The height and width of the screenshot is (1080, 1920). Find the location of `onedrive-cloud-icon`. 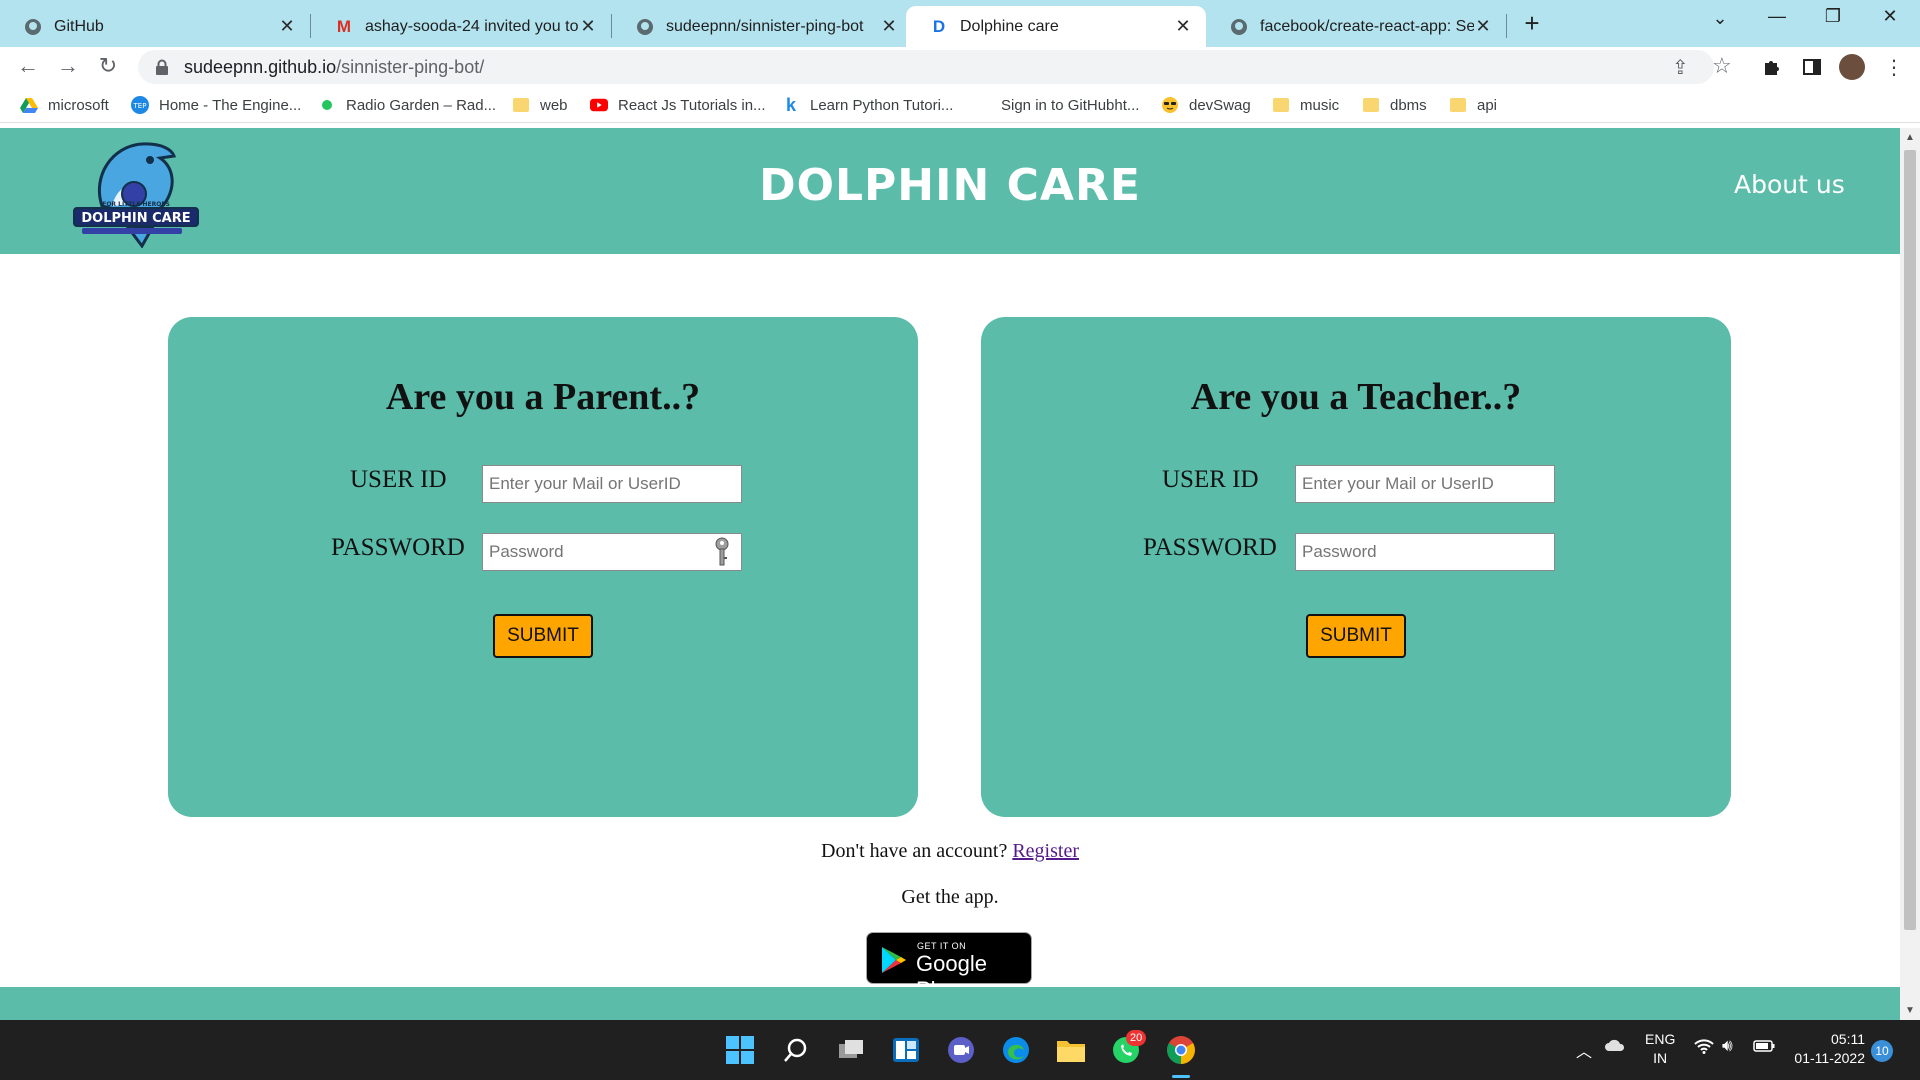

onedrive-cloud-icon is located at coordinates (1615, 1046).